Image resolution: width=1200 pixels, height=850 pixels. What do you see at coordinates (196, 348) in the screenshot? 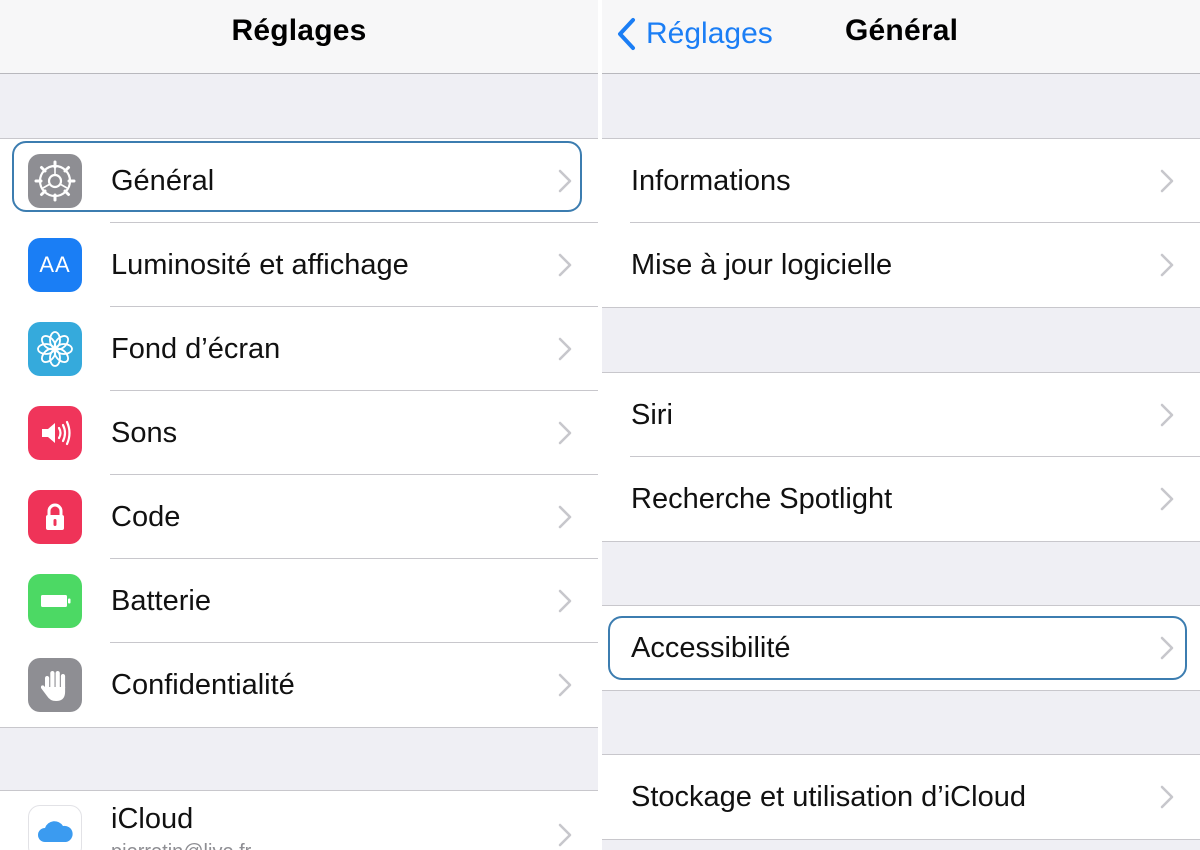
I see `settings-item-label: Fond d’écran` at bounding box center [196, 348].